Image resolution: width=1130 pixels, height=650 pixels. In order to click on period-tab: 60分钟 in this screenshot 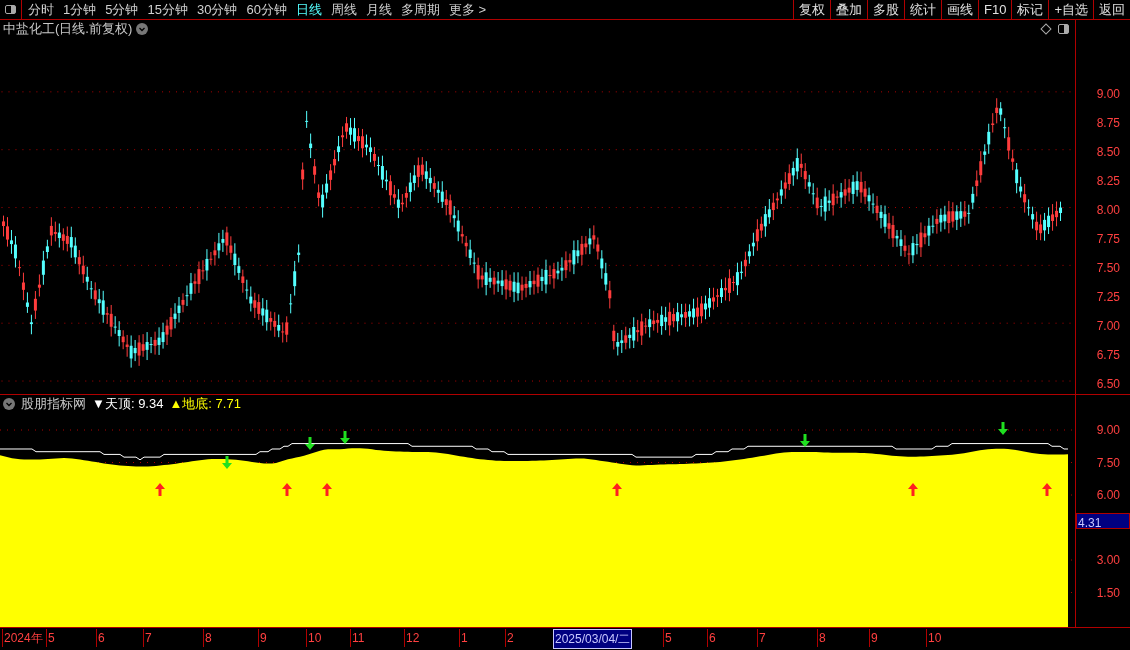, I will do `click(266, 10)`.